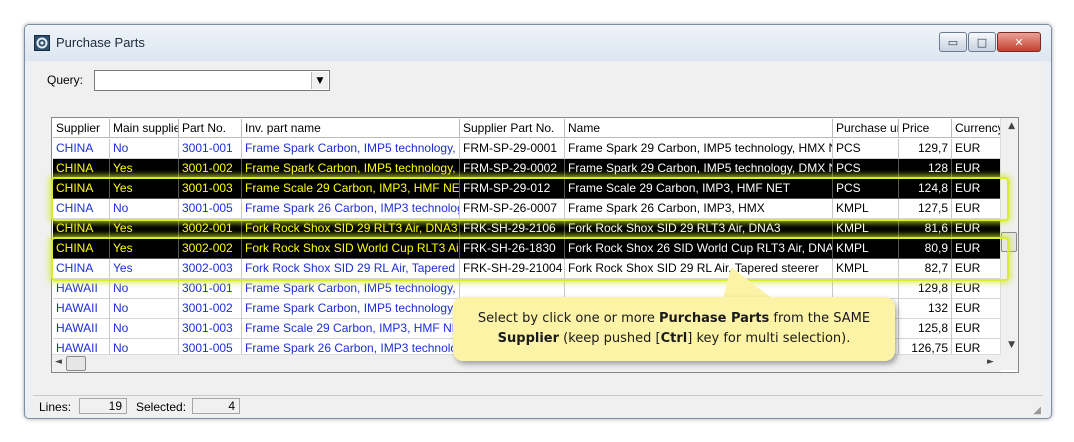 The width and height of the screenshot is (1074, 442). I want to click on table-cell-inv: Frame Scale 29 Carbon, IMP3, HMF NET, so click(351, 189).